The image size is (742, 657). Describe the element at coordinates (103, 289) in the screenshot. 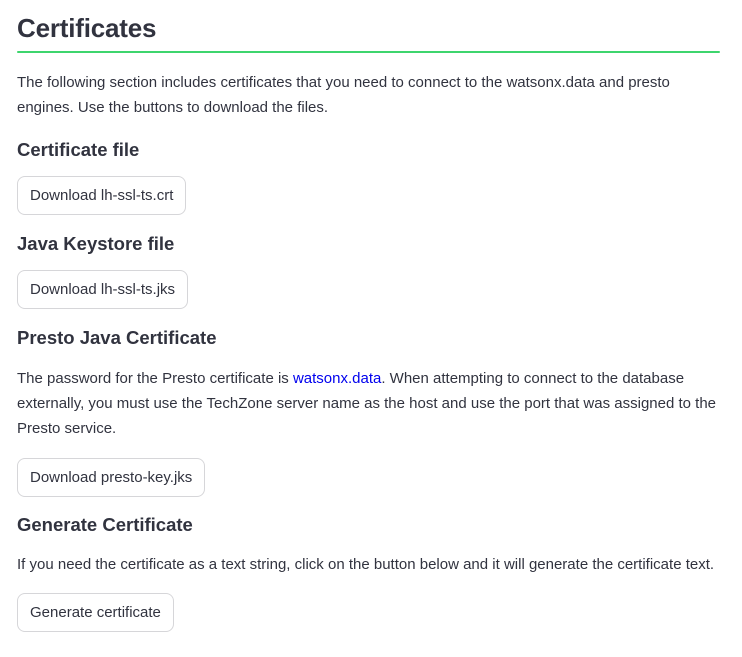

I see `download-jks-button: Download lh-ssl-ts.jks` at that location.